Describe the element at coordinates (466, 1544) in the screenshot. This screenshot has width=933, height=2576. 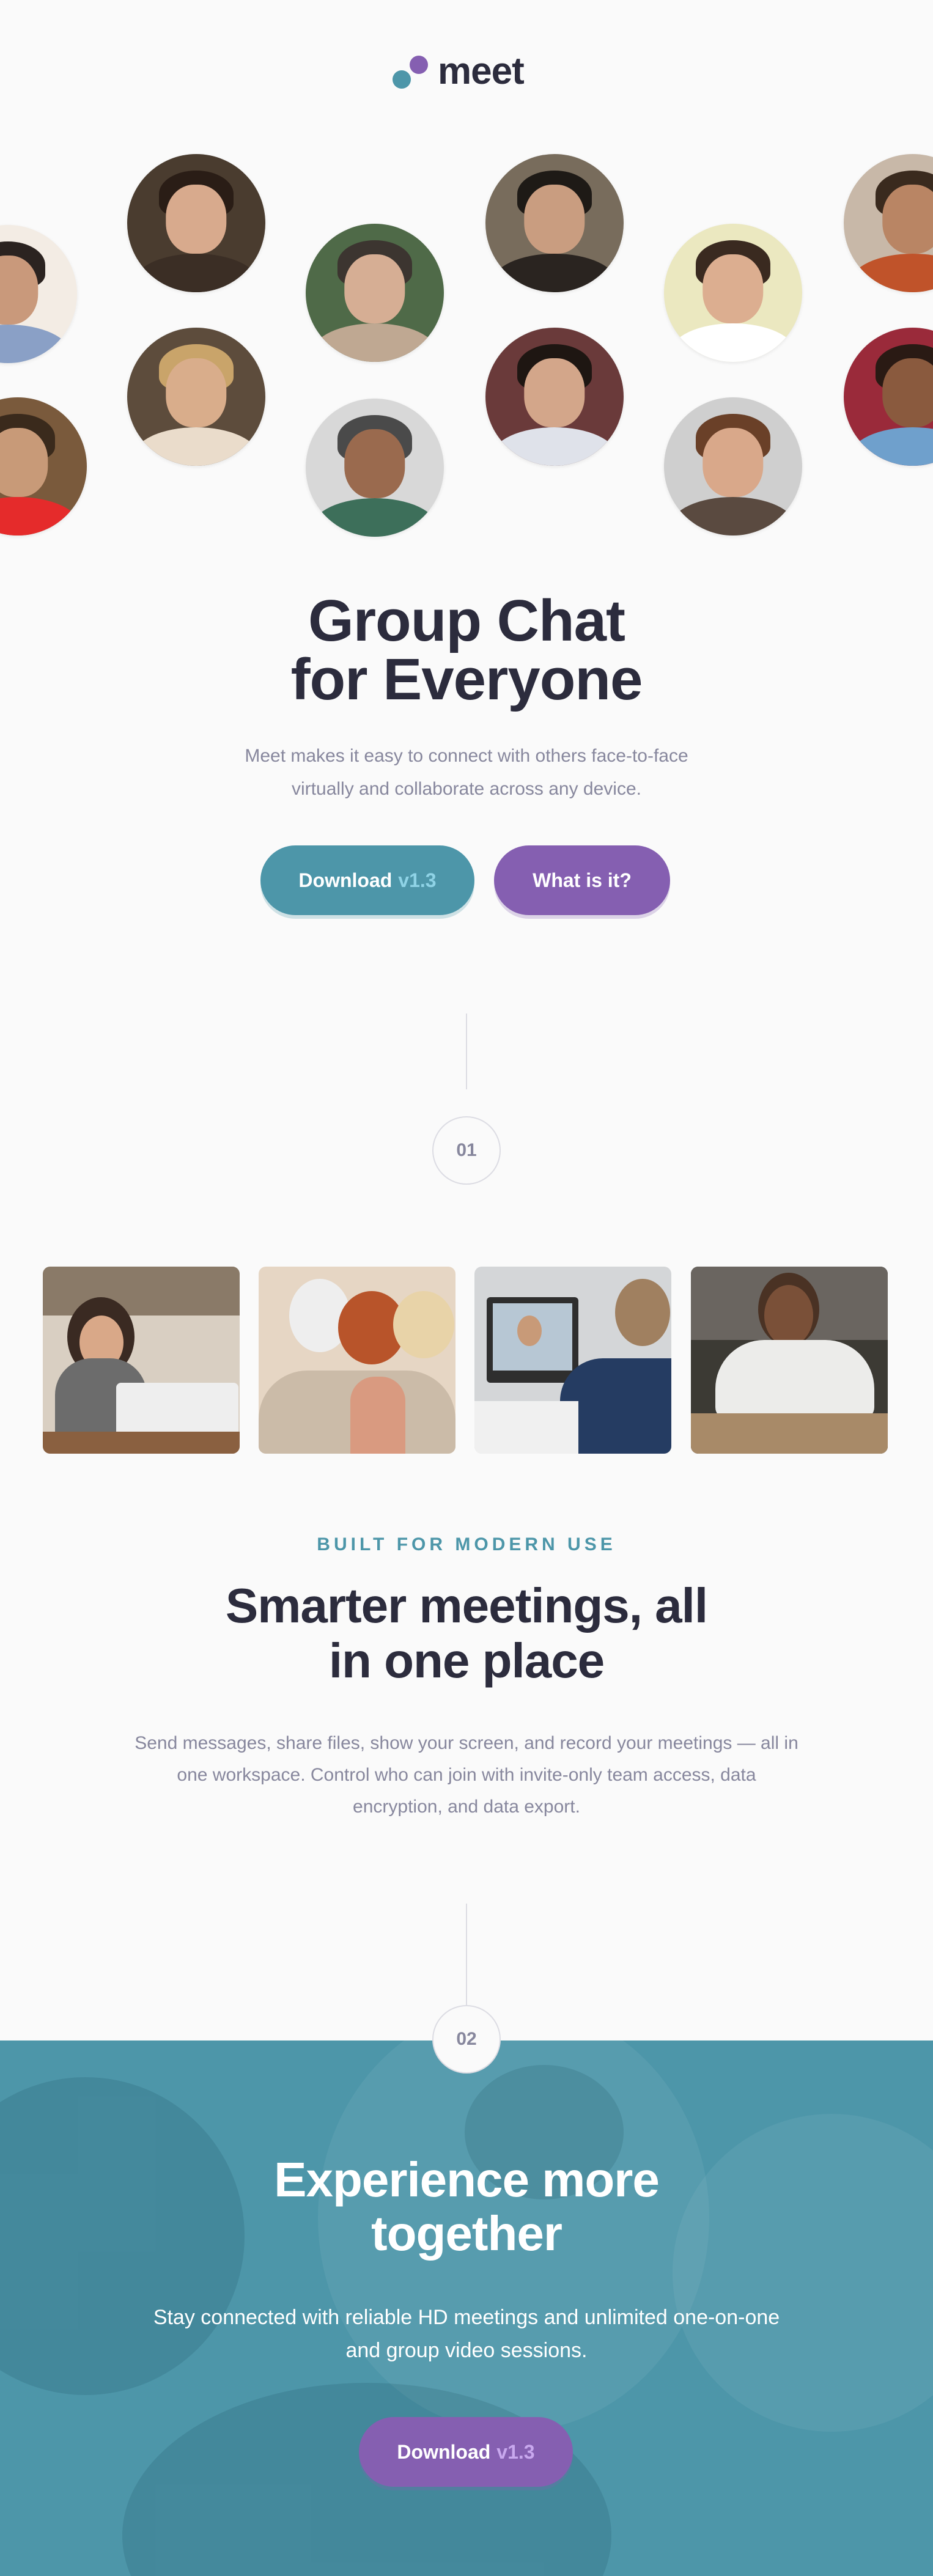
I see `section-eyebrow: BUILT FOR MODERN USE` at that location.